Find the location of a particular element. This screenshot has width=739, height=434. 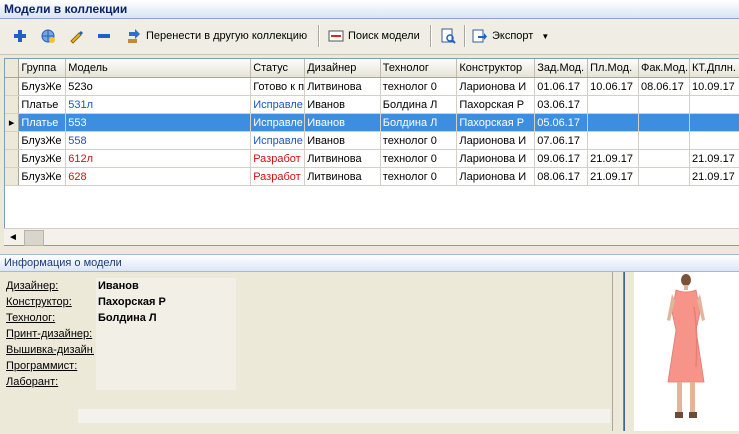

column-header: Дизайнер is located at coordinates (342, 68).